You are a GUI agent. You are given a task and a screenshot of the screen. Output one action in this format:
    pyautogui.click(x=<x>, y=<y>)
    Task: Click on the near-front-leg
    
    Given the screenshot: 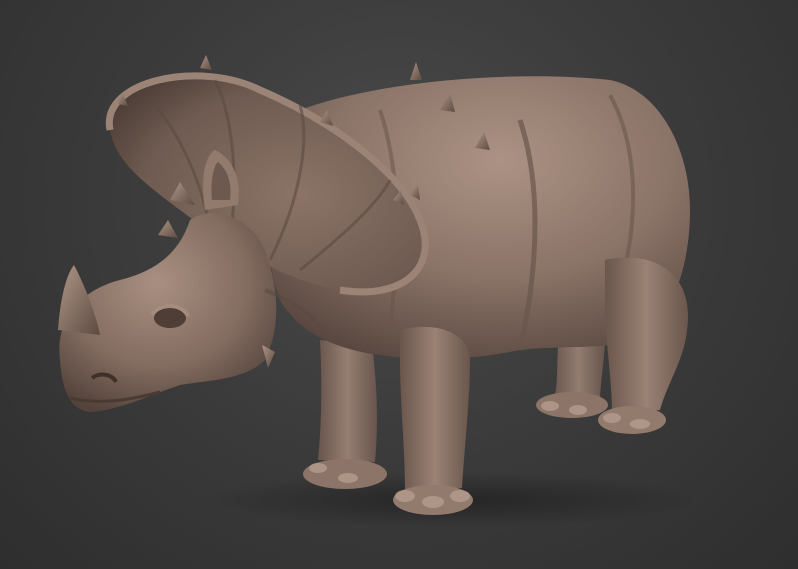 What is the action you would take?
    pyautogui.click(x=435, y=408)
    